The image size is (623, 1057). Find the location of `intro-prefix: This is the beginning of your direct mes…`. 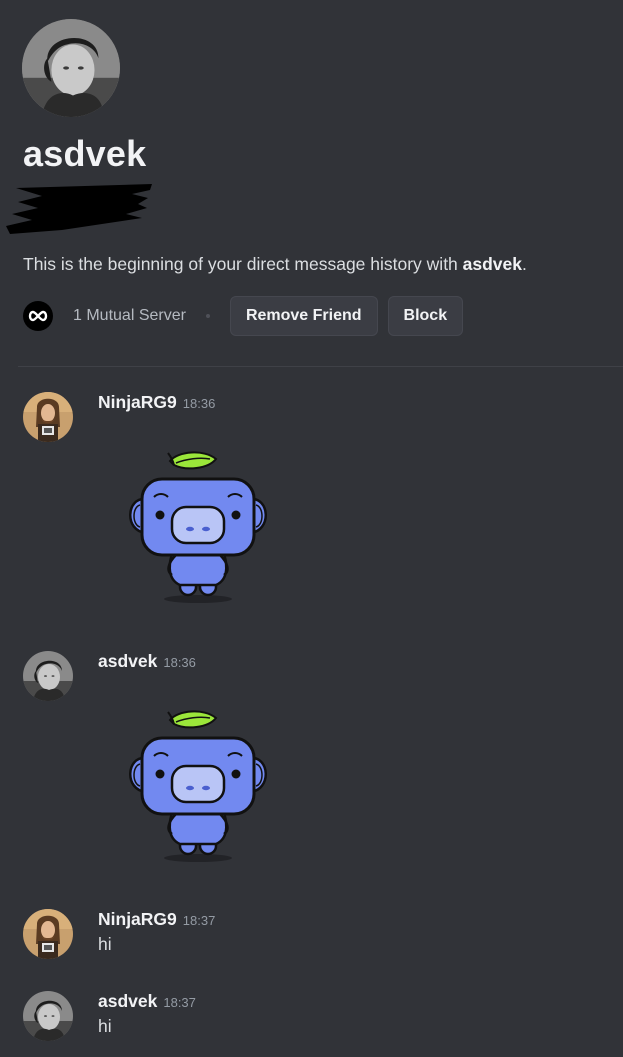

intro-prefix: This is the beginning of your direct mes… is located at coordinates (243, 264).